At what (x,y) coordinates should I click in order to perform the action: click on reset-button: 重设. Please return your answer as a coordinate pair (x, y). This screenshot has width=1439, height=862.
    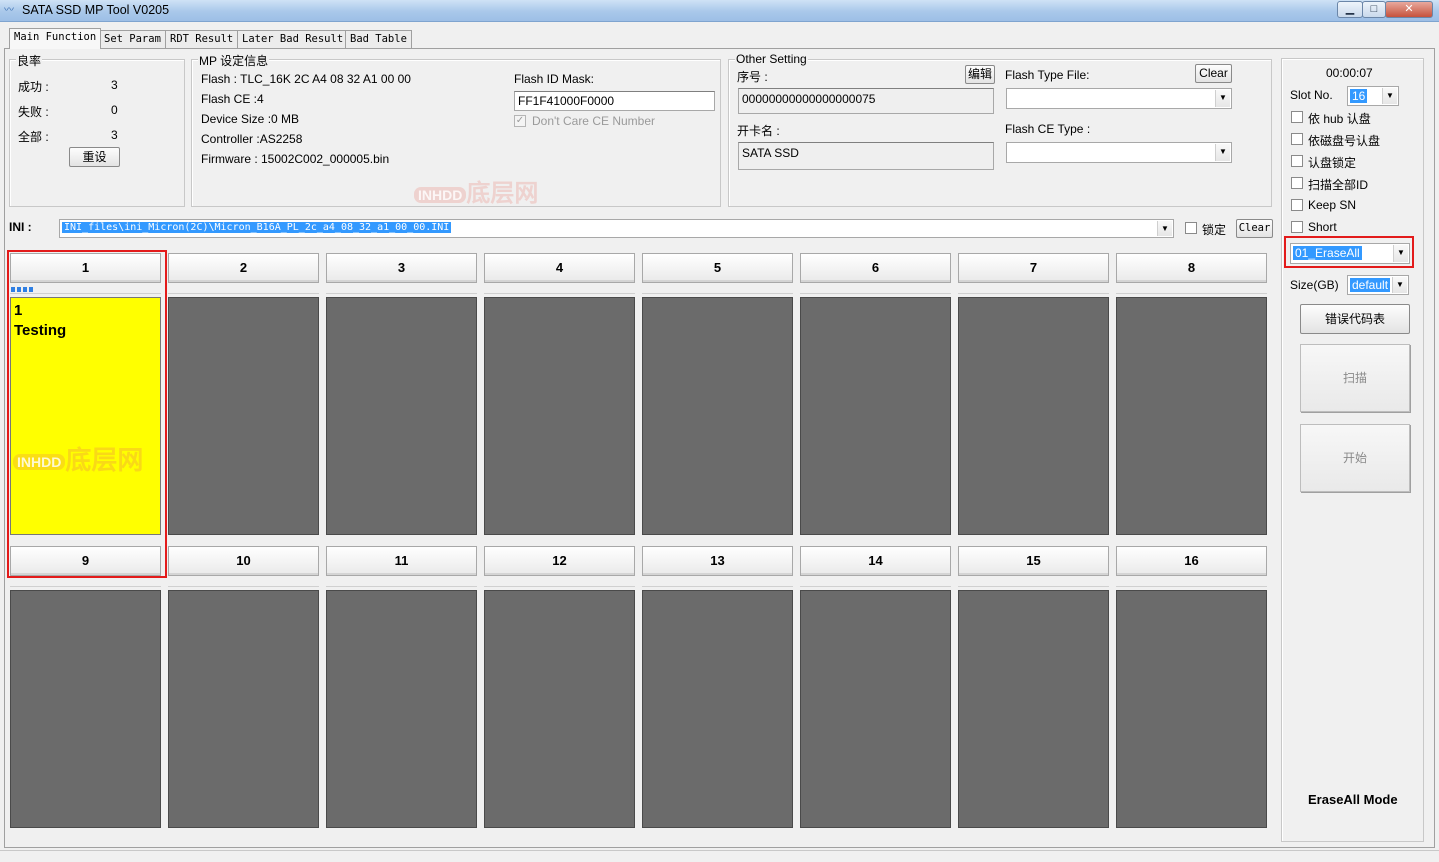
    Looking at the image, I should click on (94, 157).